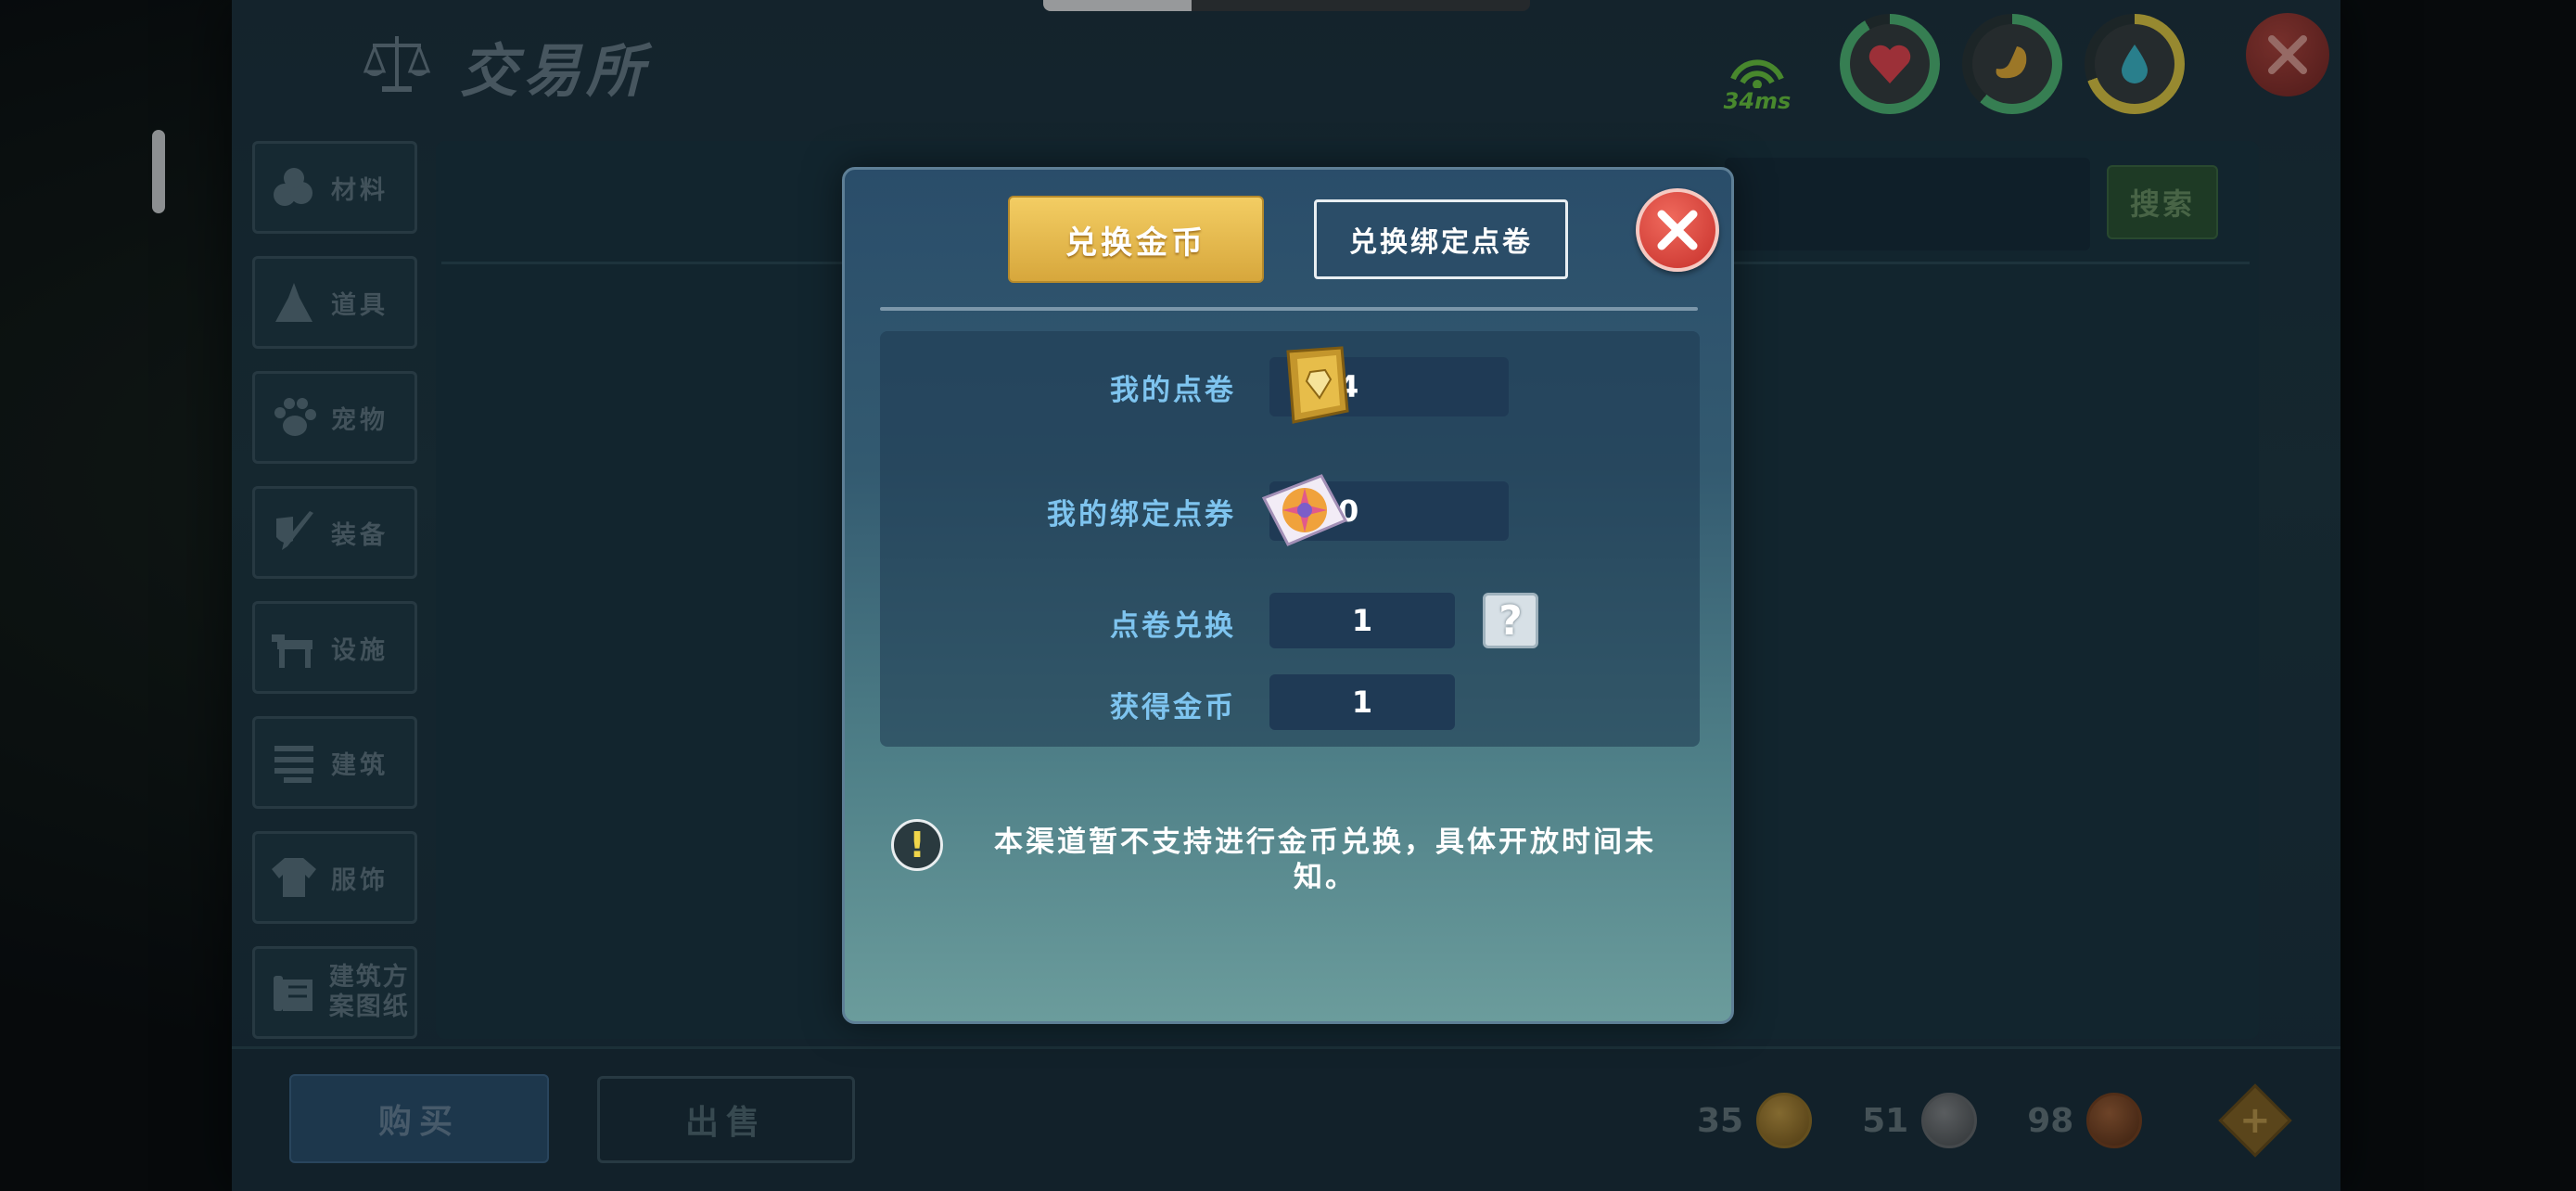 The height and width of the screenshot is (1191, 2576). What do you see at coordinates (1286, 6) in the screenshot?
I see `top-progress-indicator` at bounding box center [1286, 6].